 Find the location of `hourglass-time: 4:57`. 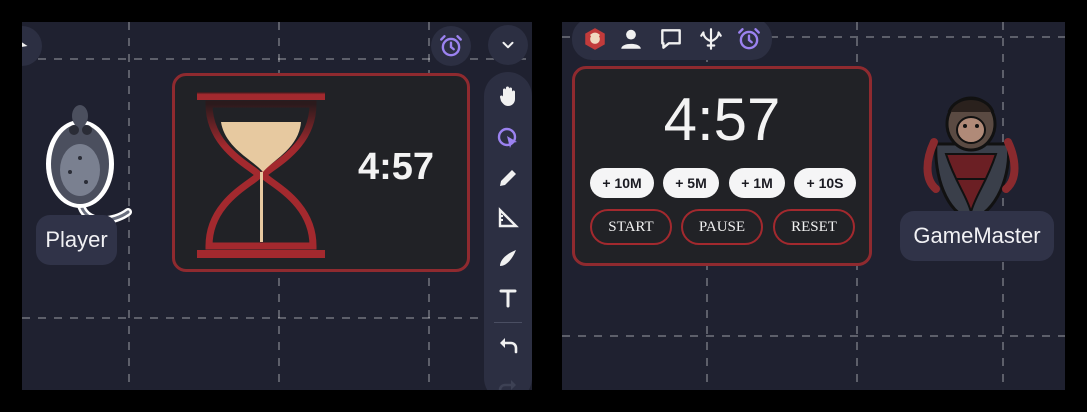

hourglass-time: 4:57 is located at coordinates (395, 167).